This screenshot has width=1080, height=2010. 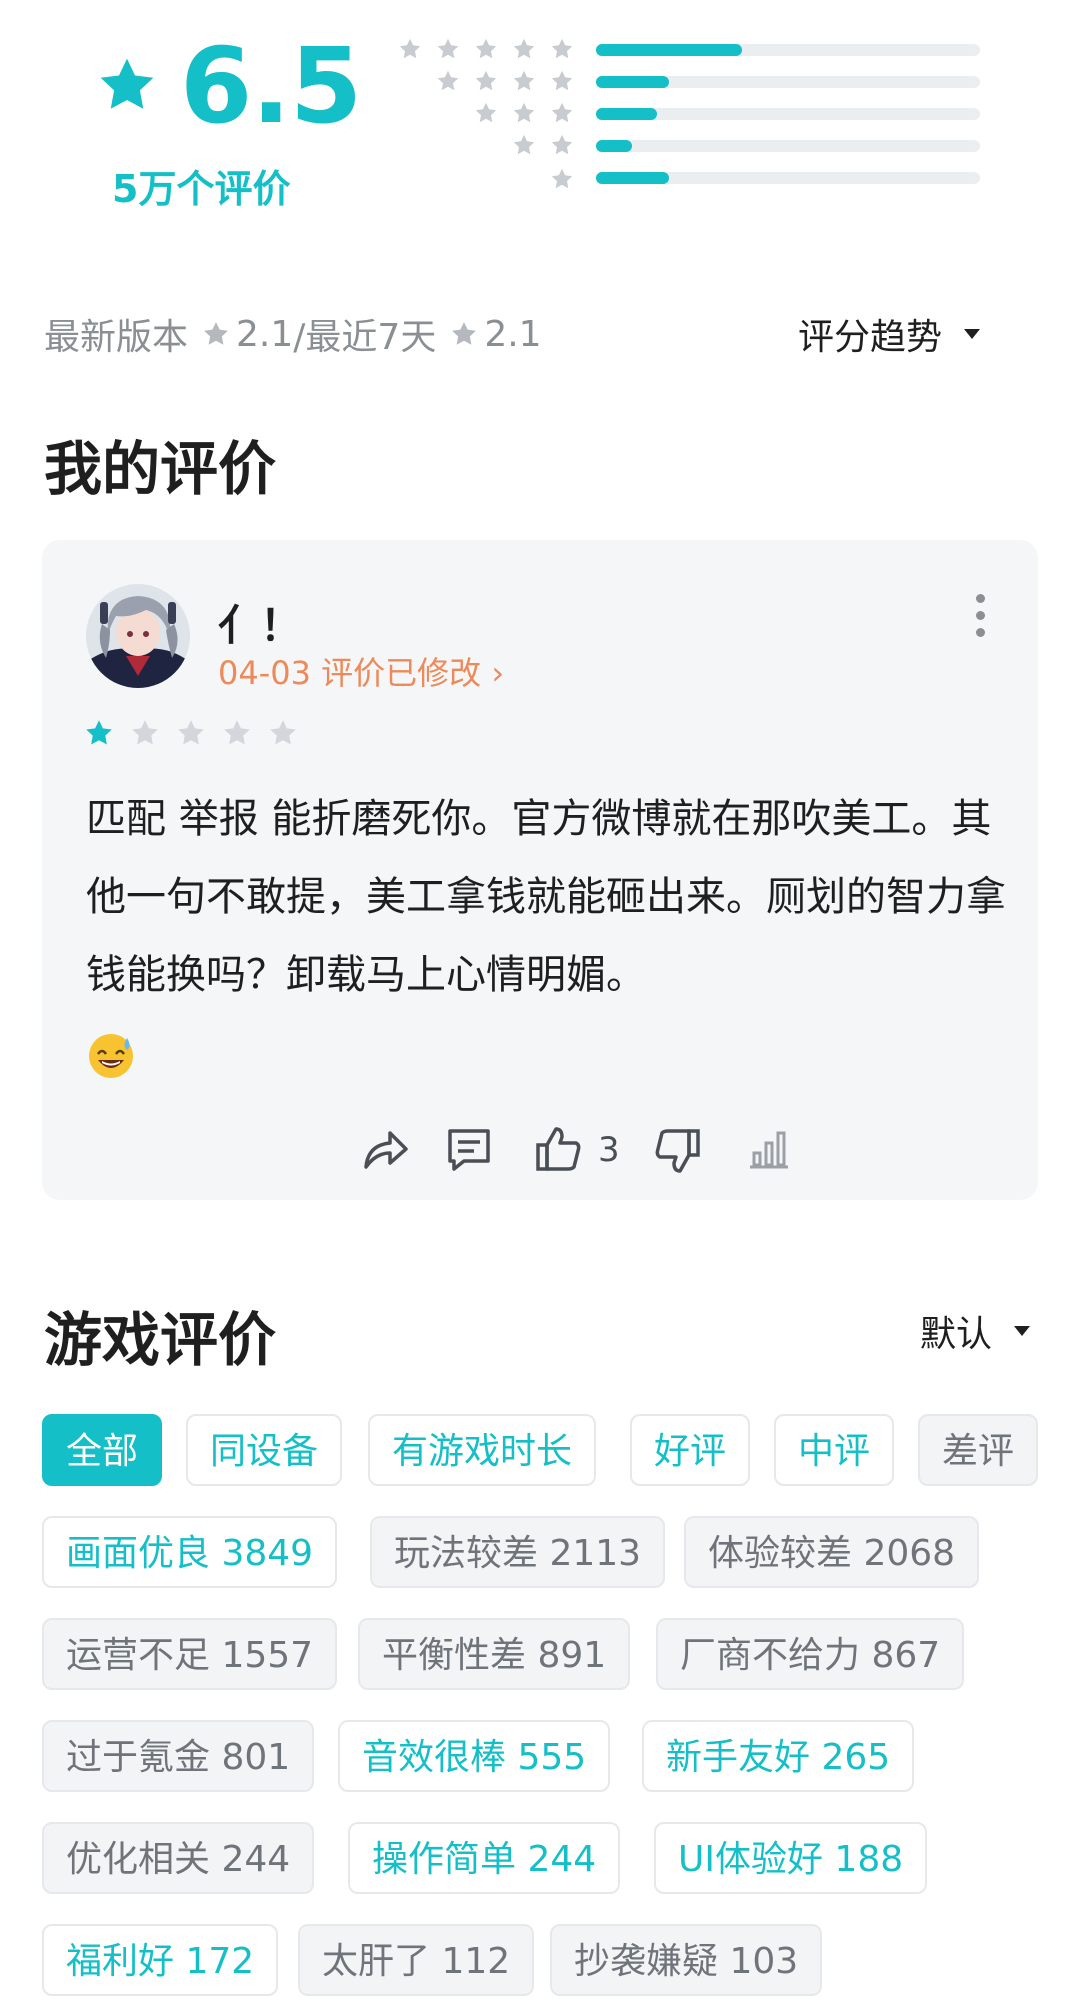 What do you see at coordinates (869, 337) in the screenshot?
I see `rating-trend-label: 评分趋势` at bounding box center [869, 337].